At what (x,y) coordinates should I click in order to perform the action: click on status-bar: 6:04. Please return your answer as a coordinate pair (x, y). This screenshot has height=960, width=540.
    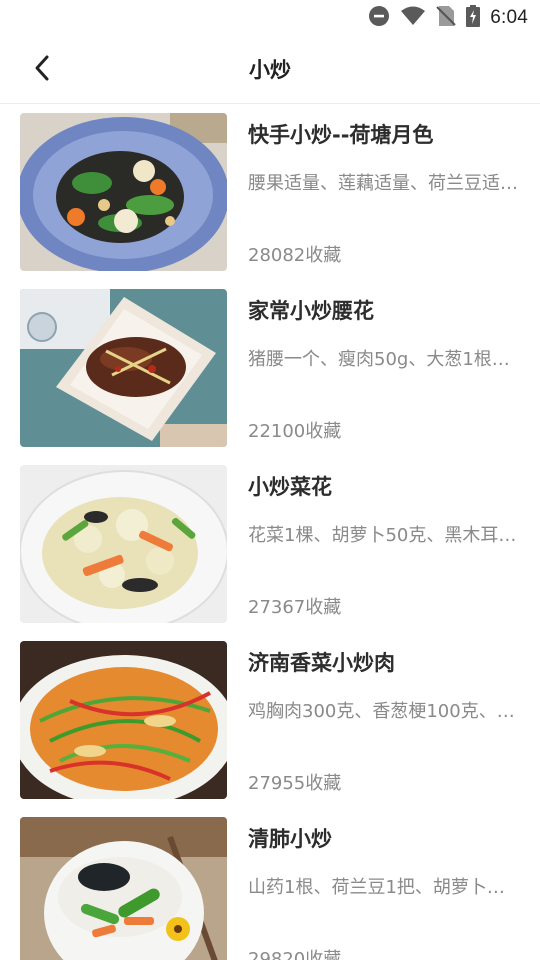
    Looking at the image, I should click on (270, 18).